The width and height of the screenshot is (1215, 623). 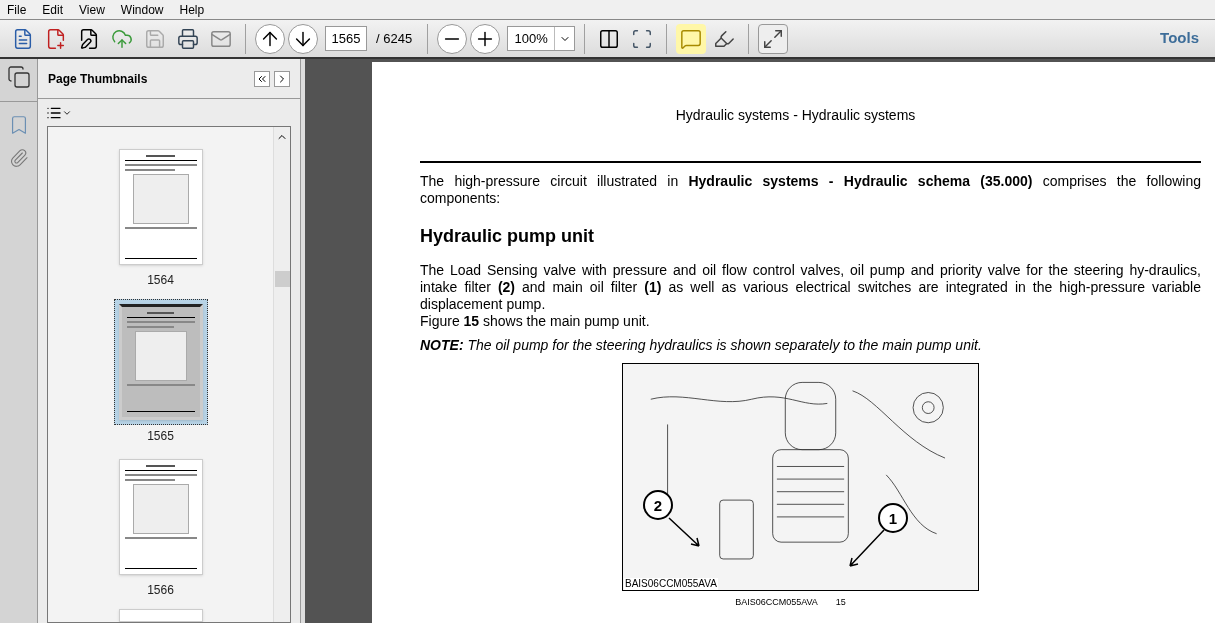 What do you see at coordinates (160, 280) in the screenshot?
I see `page-number-label: 1564` at bounding box center [160, 280].